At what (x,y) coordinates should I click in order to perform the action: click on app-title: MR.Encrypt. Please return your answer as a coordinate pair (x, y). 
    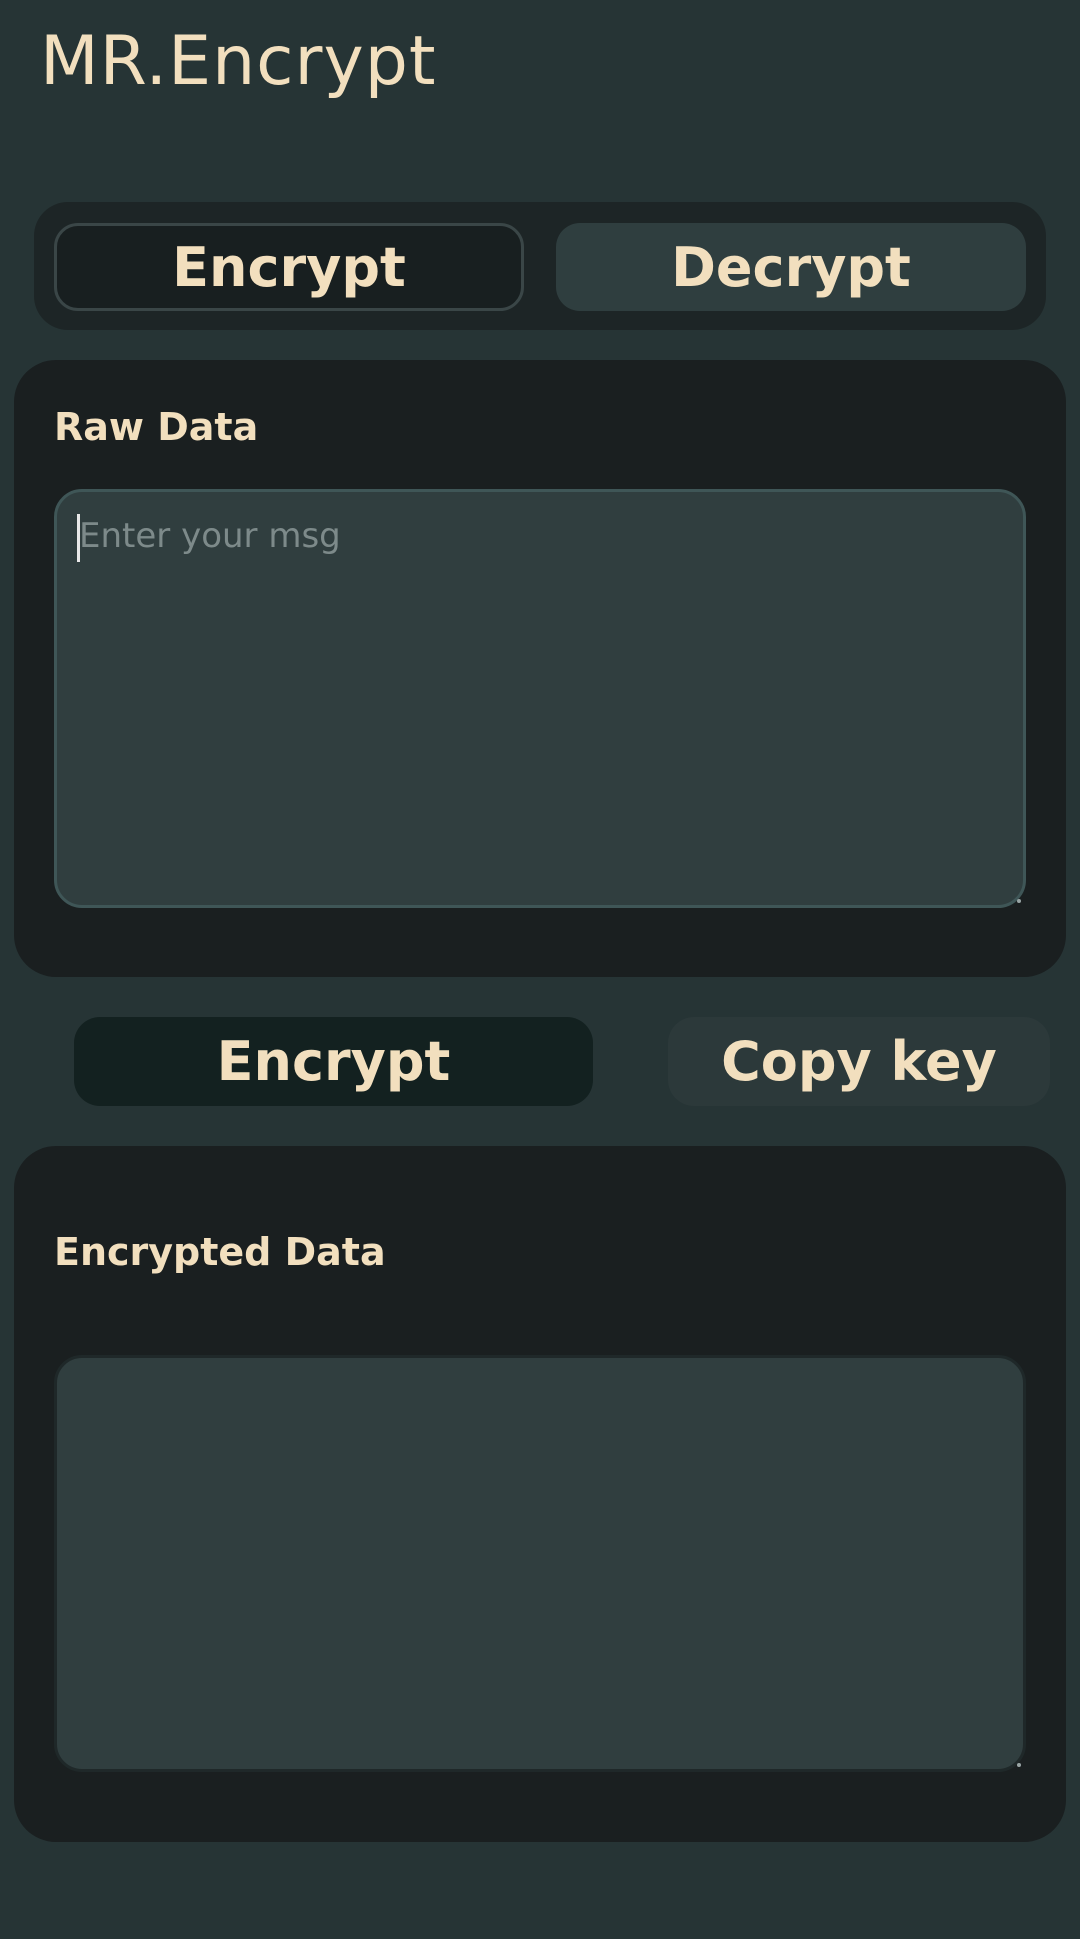
    Looking at the image, I should click on (238, 61).